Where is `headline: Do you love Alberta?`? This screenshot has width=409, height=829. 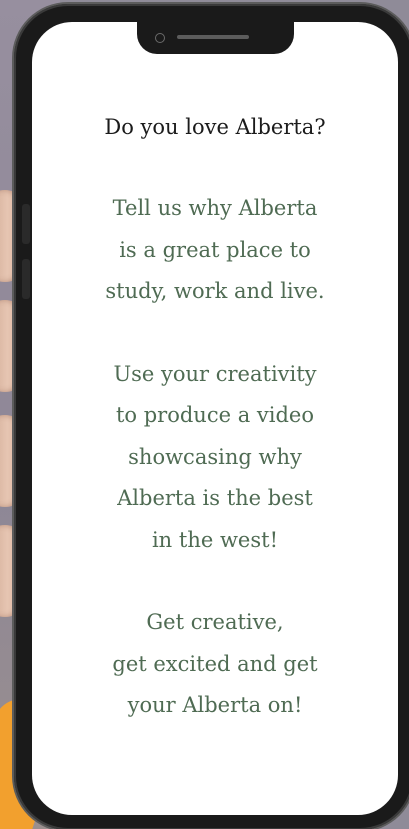
headline: Do you love Alberta? is located at coordinates (215, 127).